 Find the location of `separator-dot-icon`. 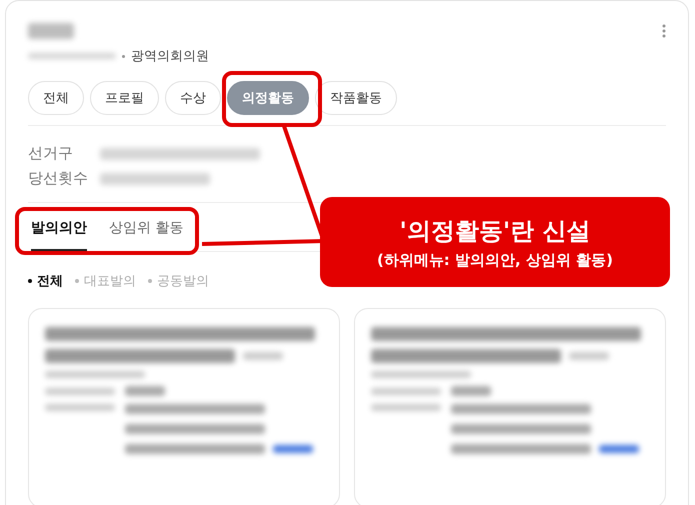

separator-dot-icon is located at coordinates (123, 56).